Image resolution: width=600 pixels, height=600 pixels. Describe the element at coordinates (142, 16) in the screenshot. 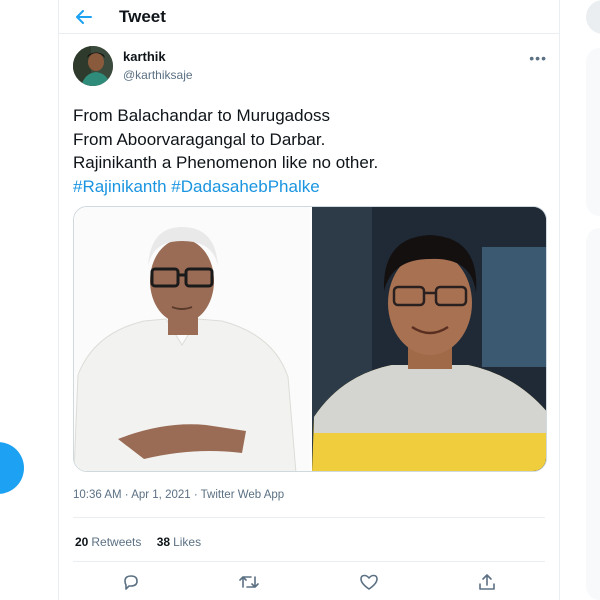

I see `page-title: Tweet` at that location.